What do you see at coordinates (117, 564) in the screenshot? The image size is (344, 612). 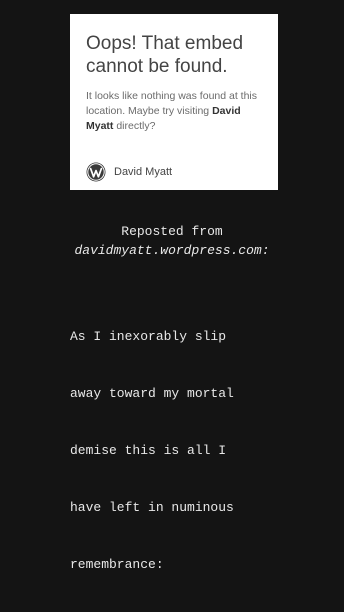 I see `post-line: remembrance:` at bounding box center [117, 564].